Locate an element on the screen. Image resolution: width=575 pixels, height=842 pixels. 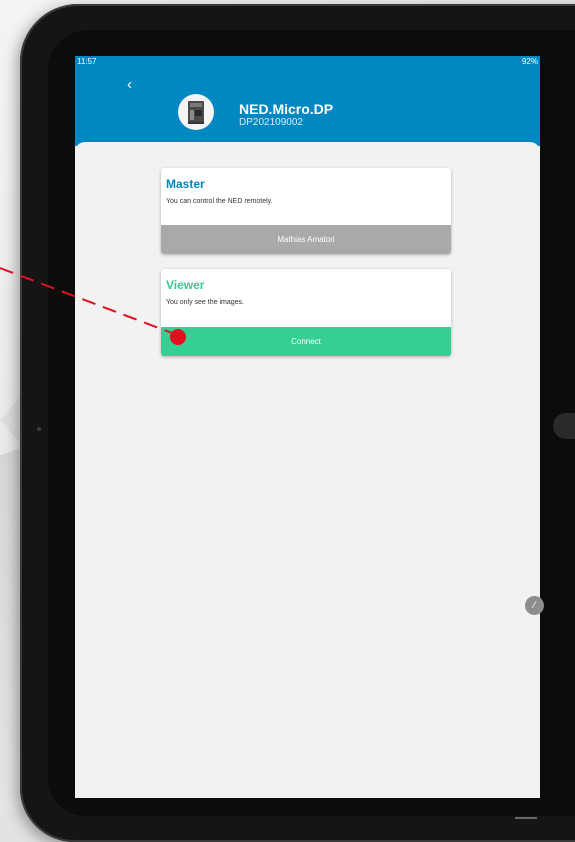
annotation-click-dot is located at coordinates (178, 337).